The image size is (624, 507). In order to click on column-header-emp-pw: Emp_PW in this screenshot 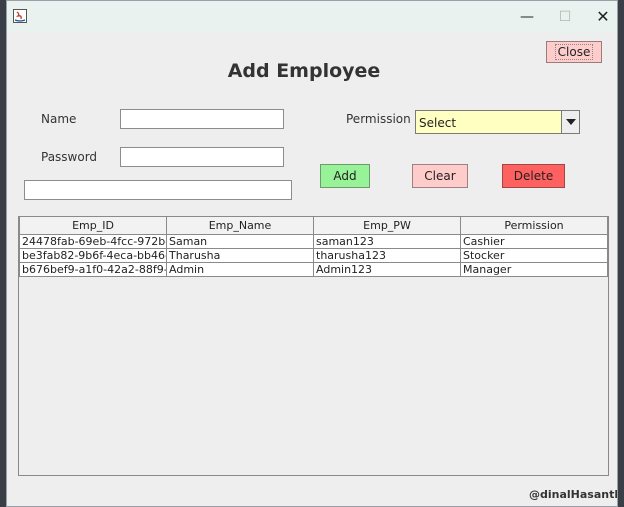, I will do `click(387, 226)`.